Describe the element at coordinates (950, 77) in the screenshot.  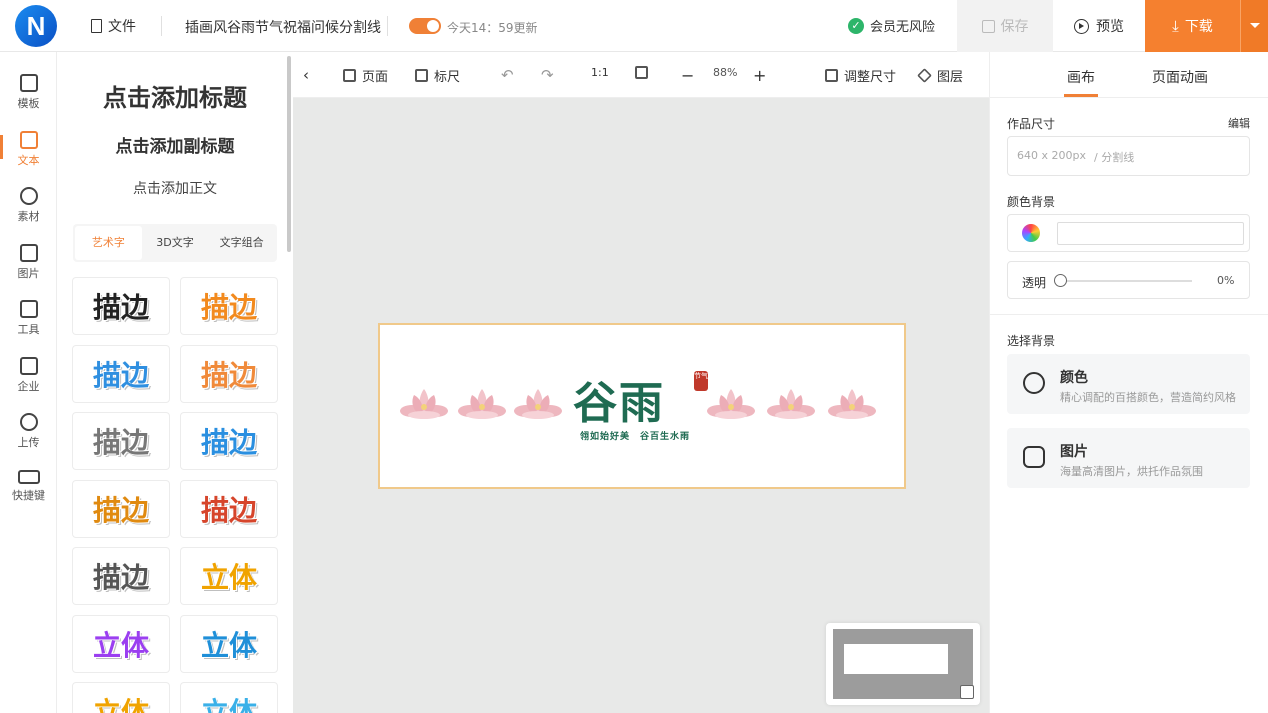
I see `layers-label: 图层` at that location.